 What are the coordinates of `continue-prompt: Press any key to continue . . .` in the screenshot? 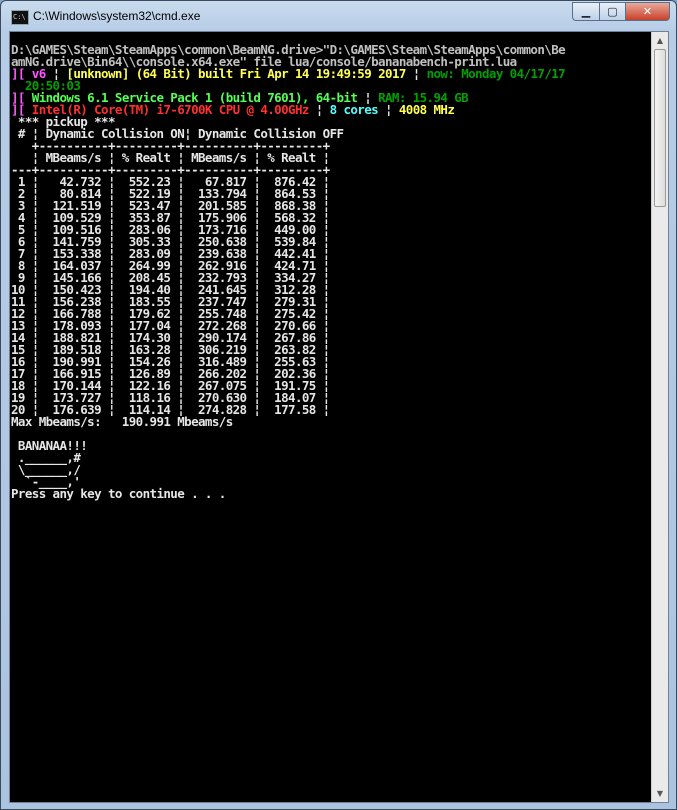 It's located at (118, 493).